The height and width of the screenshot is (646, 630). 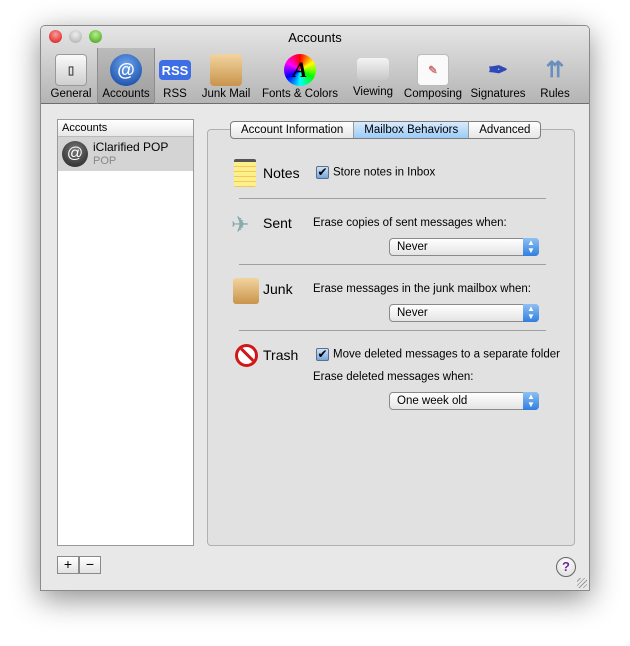 I want to click on general-switch-icon: ▯, so click(x=71, y=70).